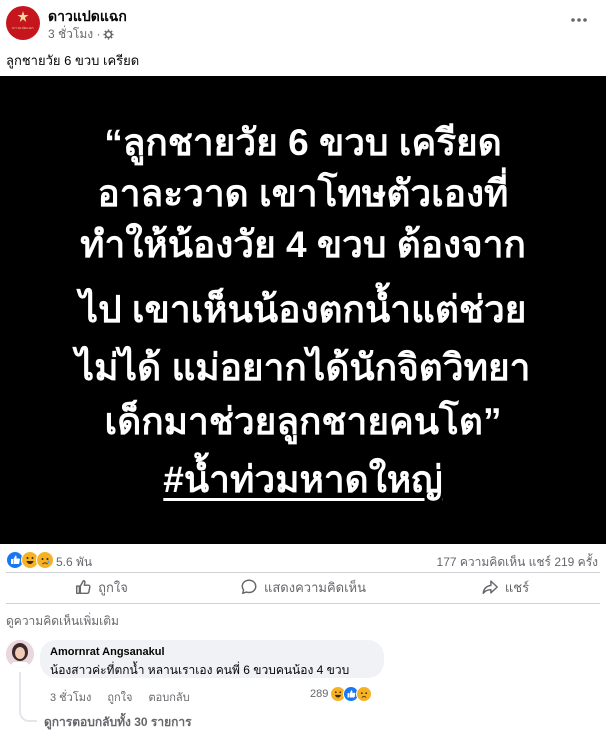 Image resolution: width=606 pixels, height=734 pixels. I want to click on reaction-icons, so click(30, 560).